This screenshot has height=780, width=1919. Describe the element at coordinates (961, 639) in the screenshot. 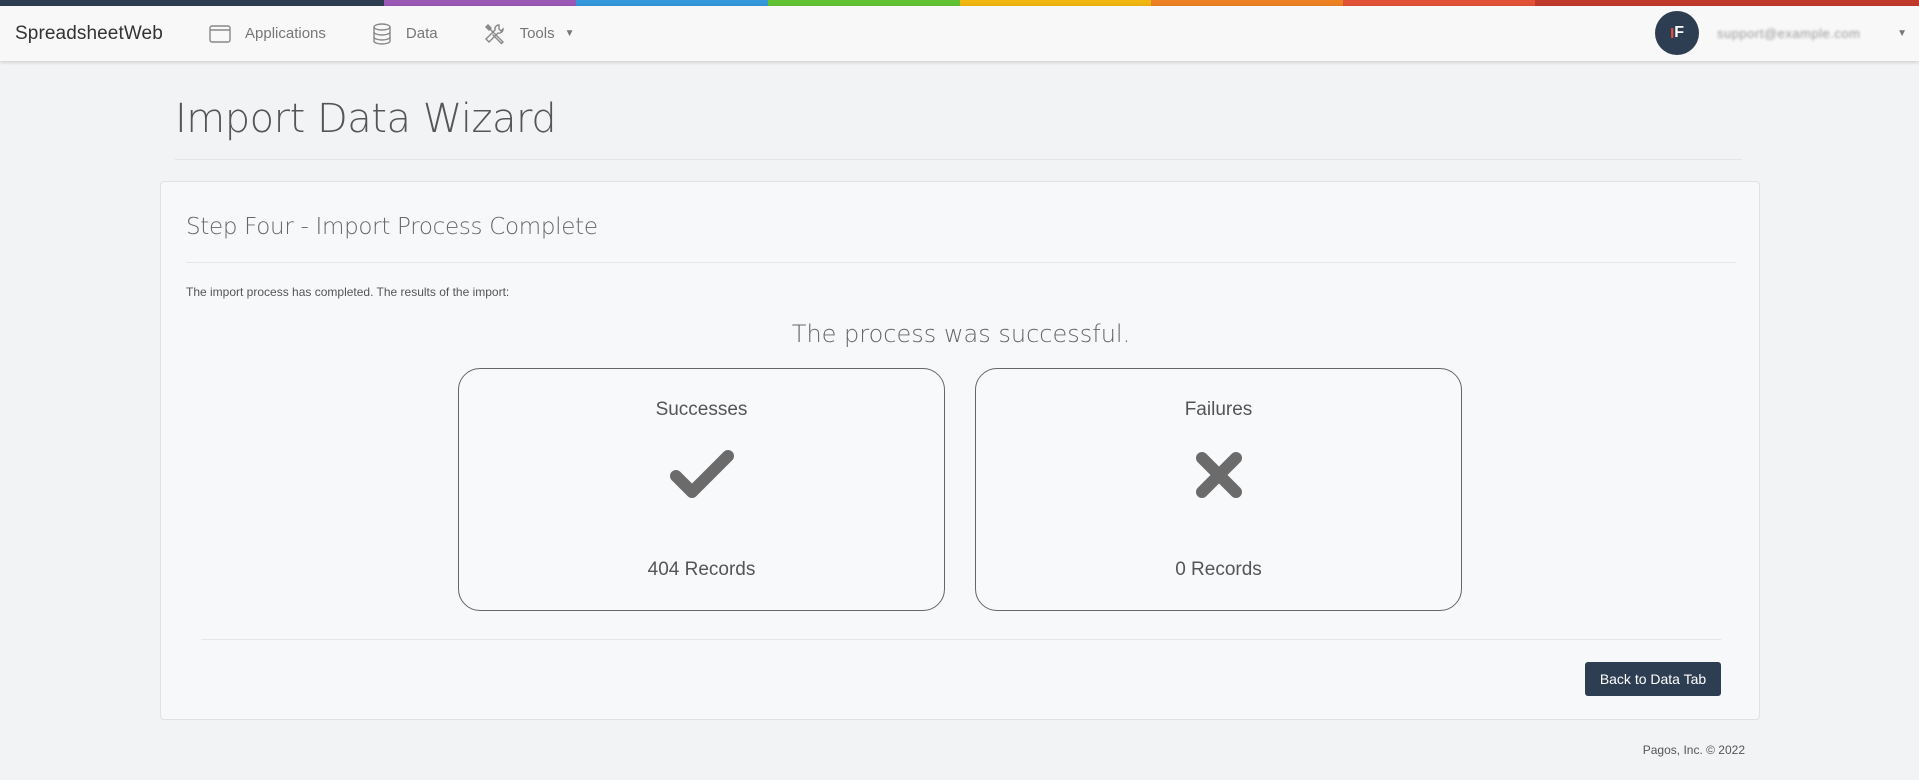

I see `actions-divider` at that location.